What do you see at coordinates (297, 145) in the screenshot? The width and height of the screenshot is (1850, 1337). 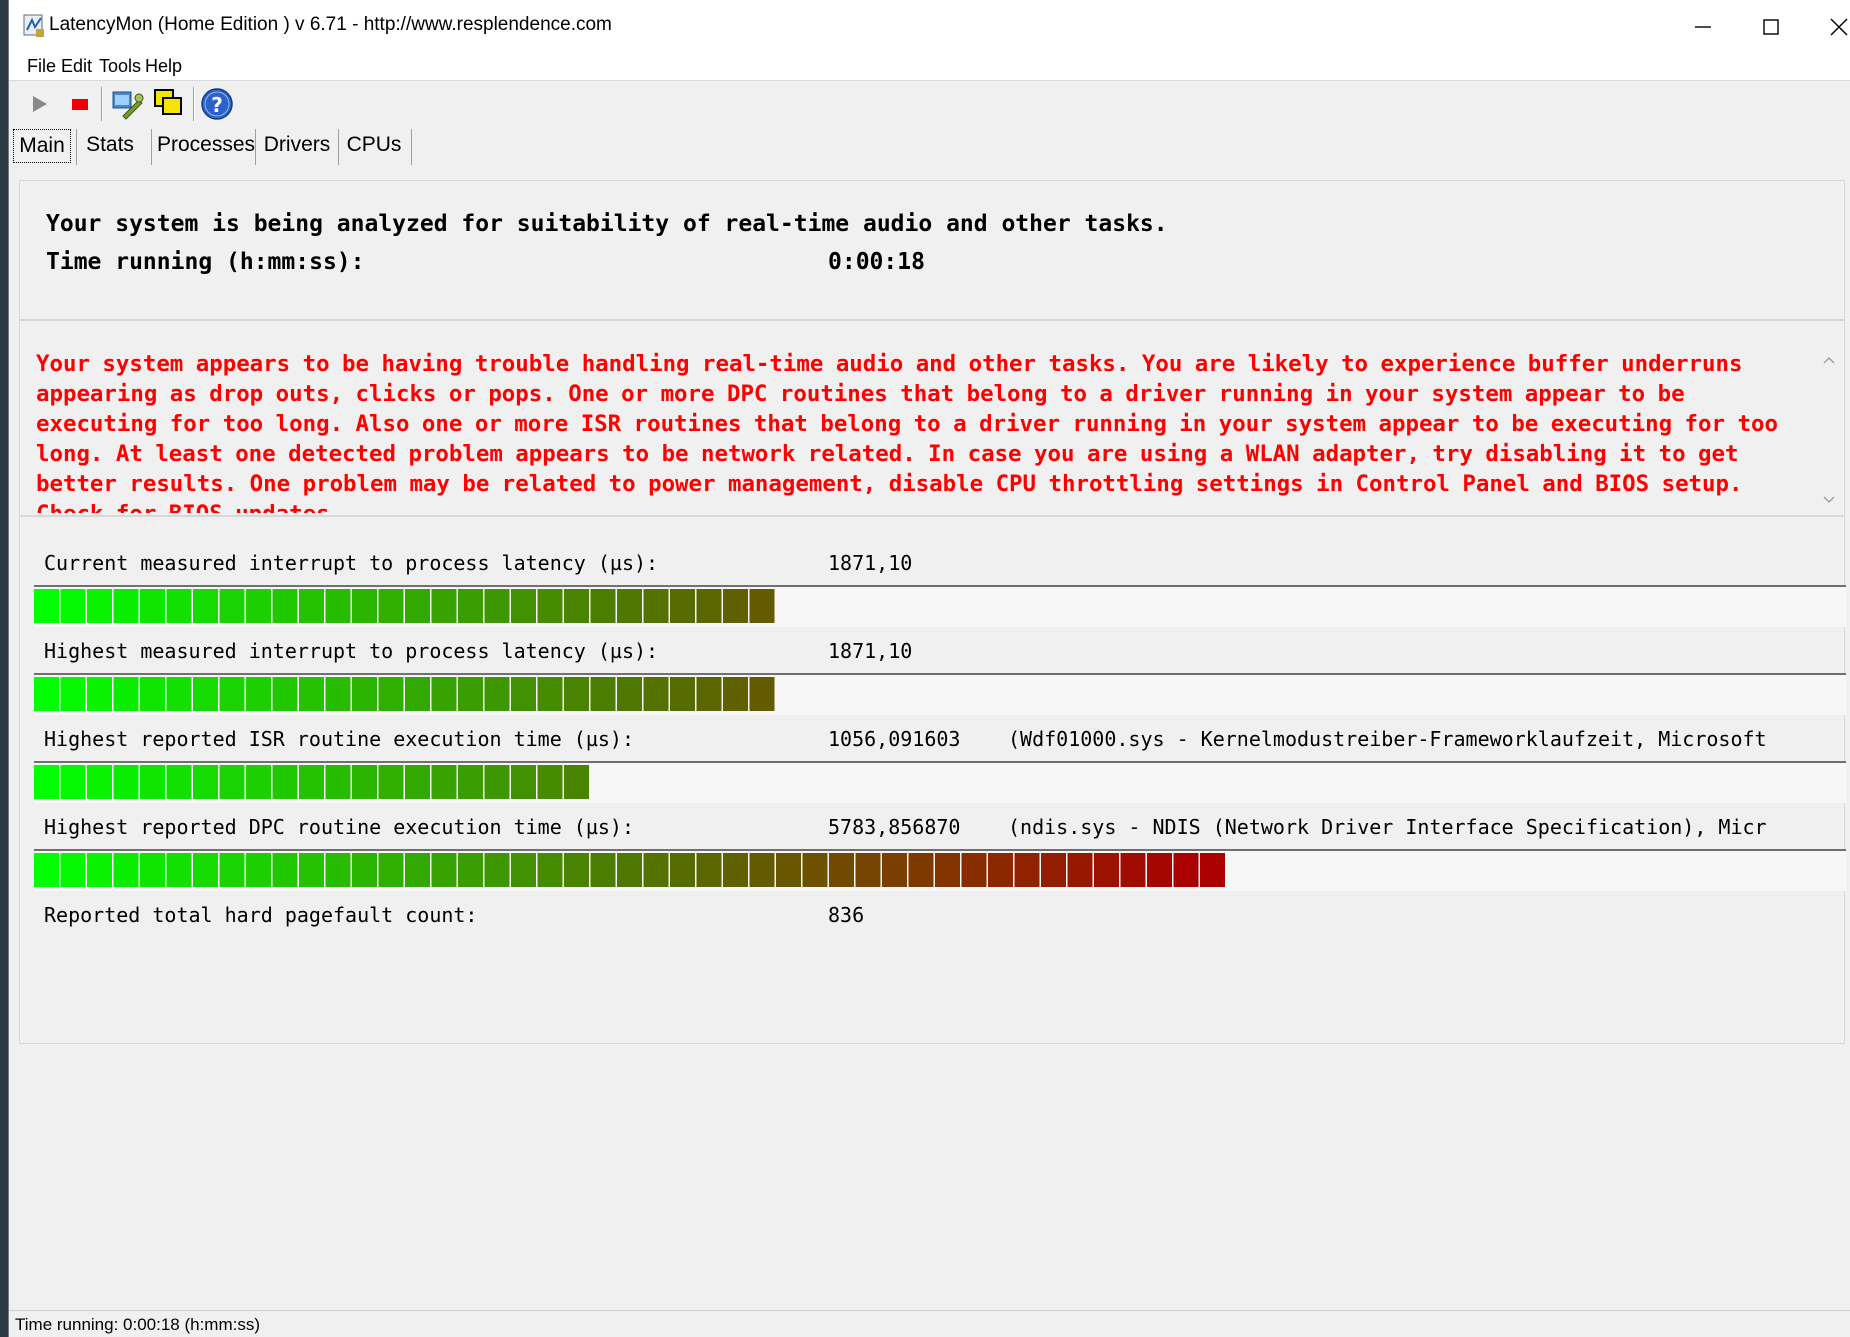 I see `tab-drivers: Drivers` at bounding box center [297, 145].